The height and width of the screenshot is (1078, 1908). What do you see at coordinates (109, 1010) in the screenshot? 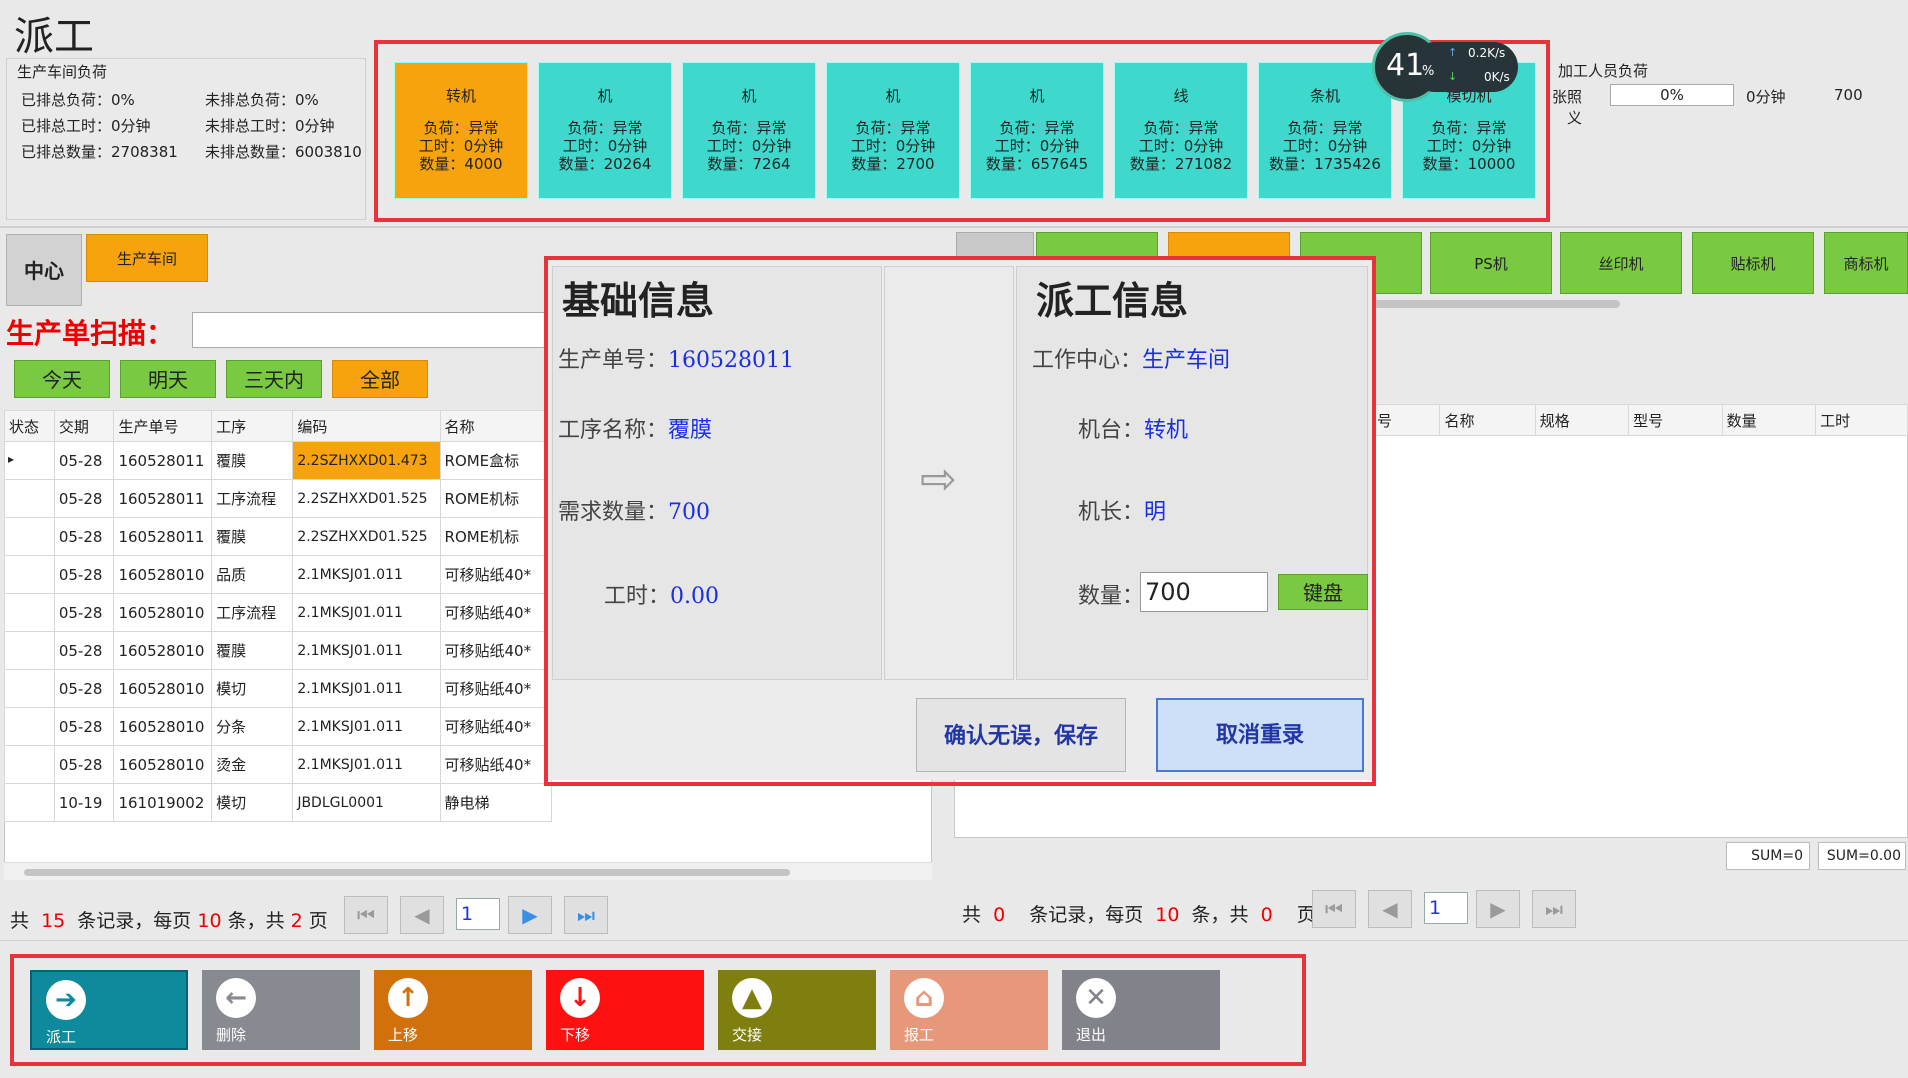
I see `toolbar-button: ➔ 派工` at bounding box center [109, 1010].